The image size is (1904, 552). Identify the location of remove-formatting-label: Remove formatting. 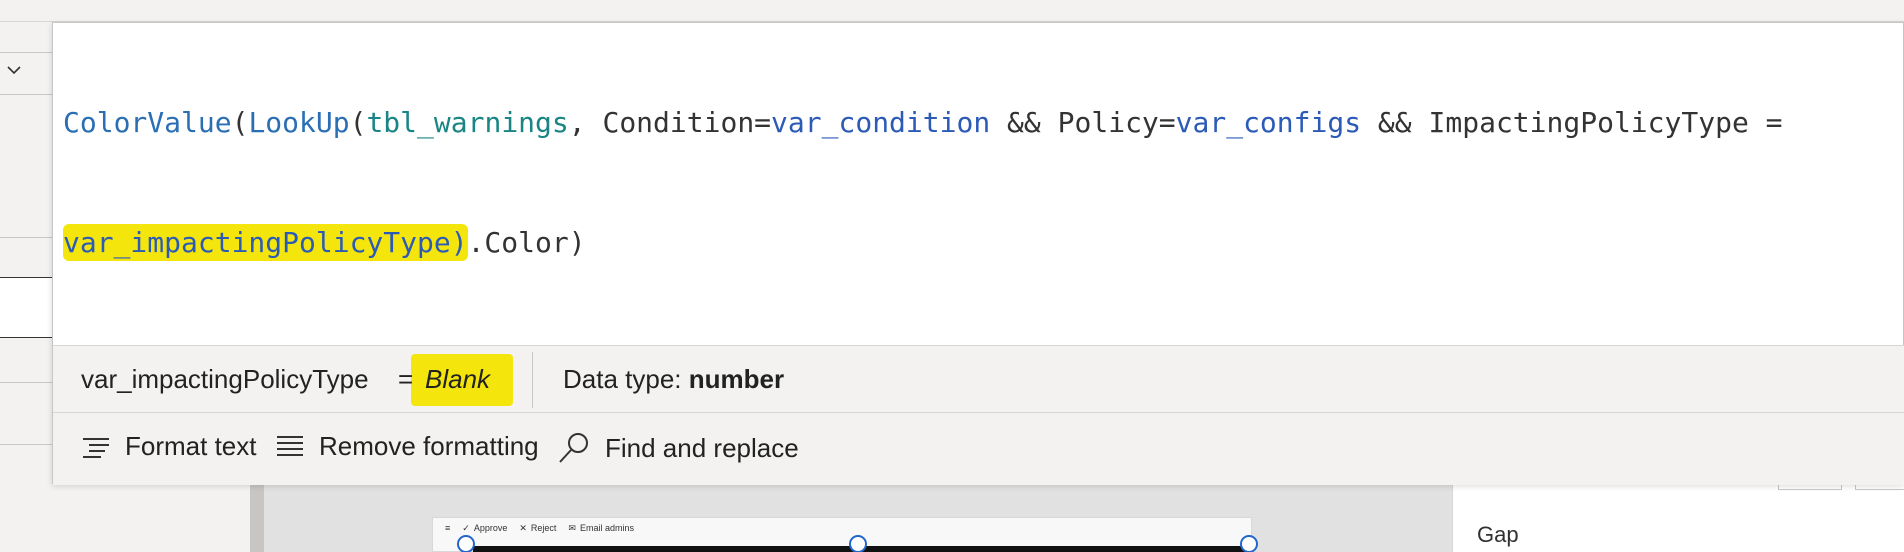
(429, 446).